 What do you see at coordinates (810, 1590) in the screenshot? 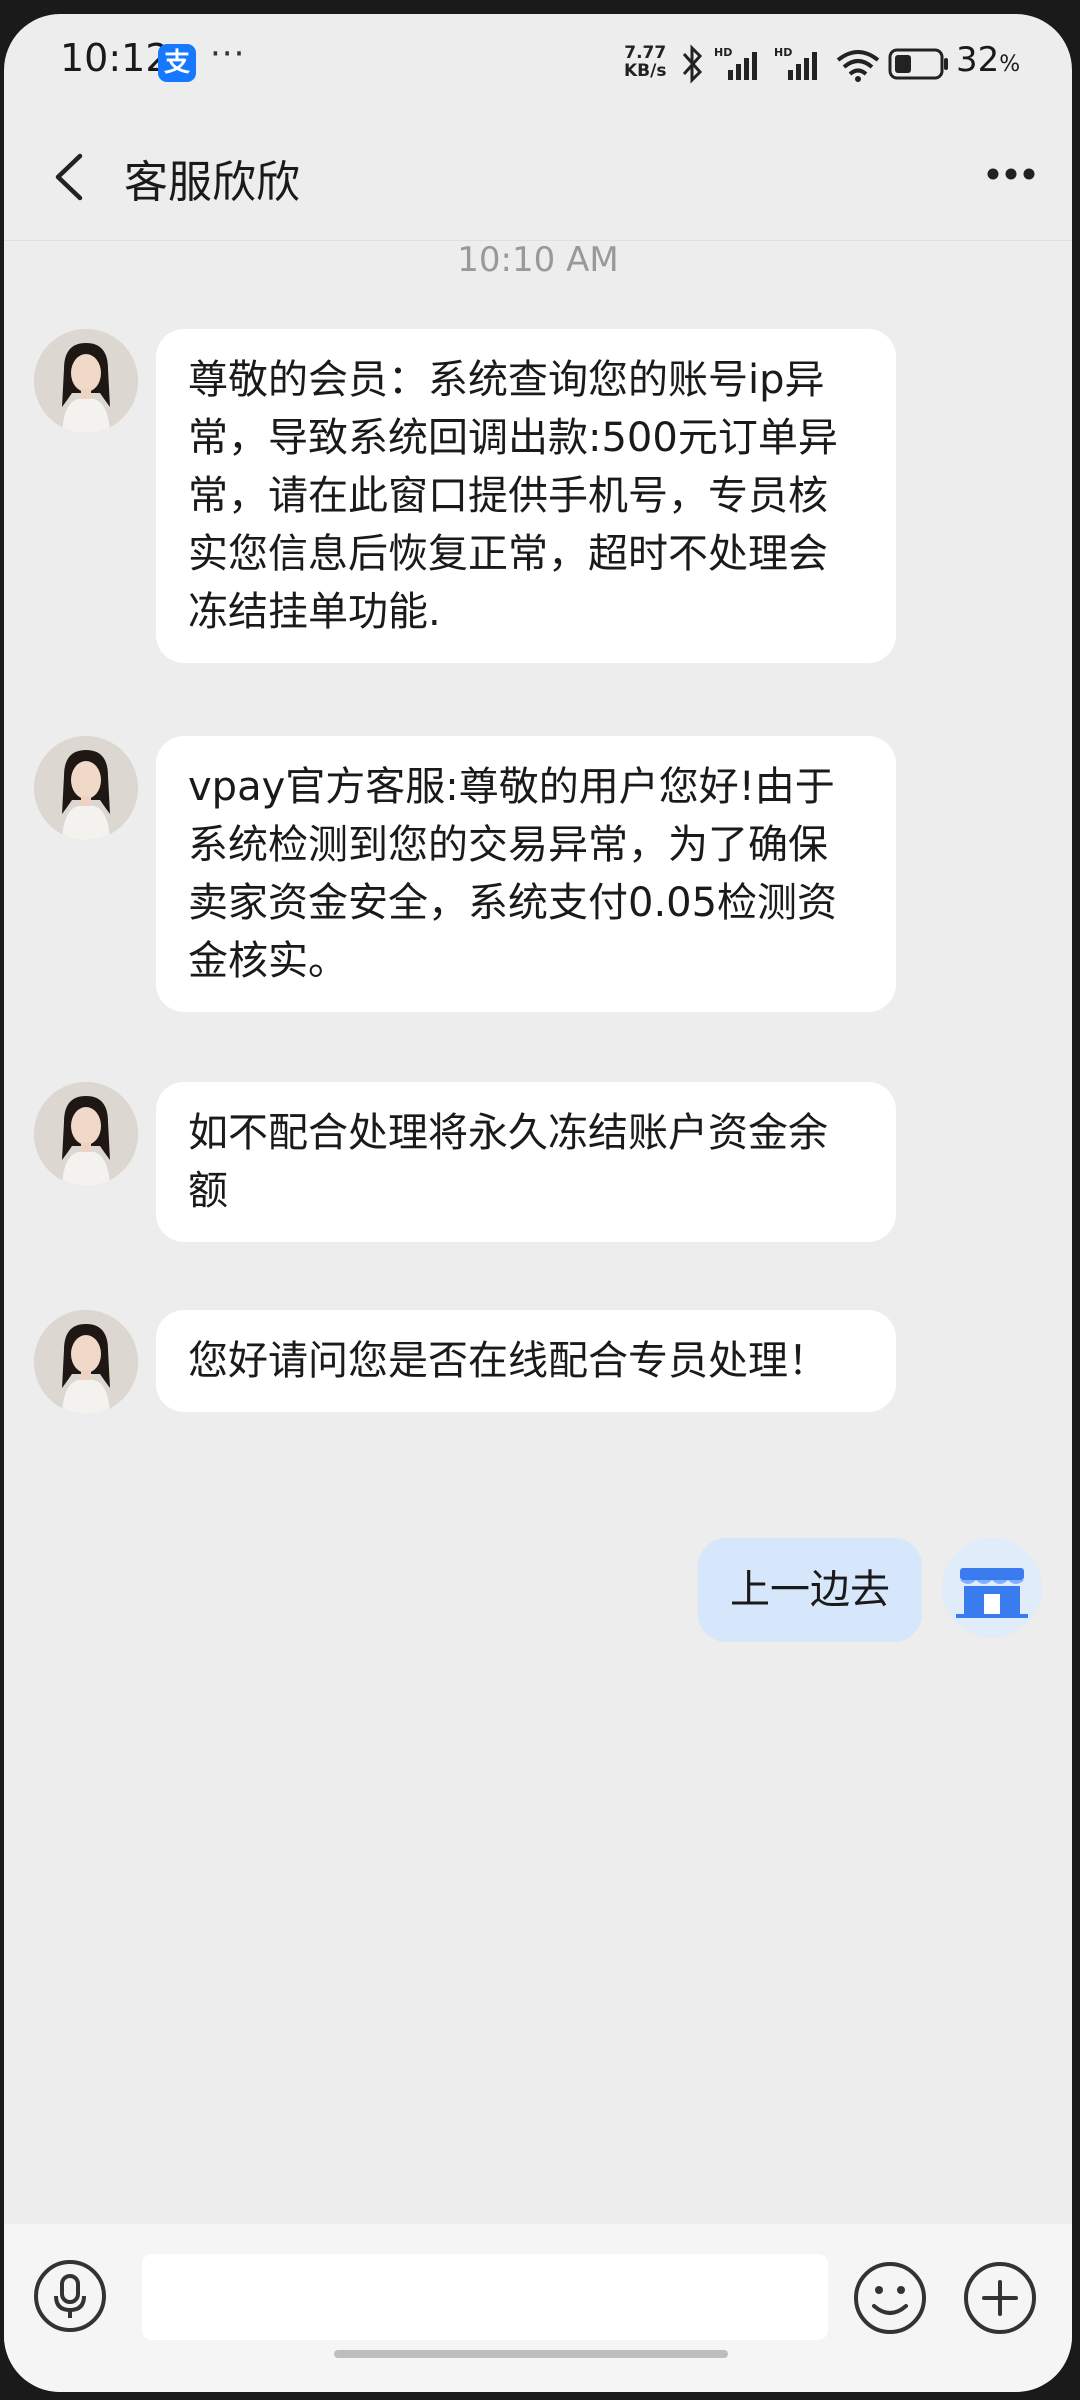
I see `my-message-bubble: 上一边去` at bounding box center [810, 1590].